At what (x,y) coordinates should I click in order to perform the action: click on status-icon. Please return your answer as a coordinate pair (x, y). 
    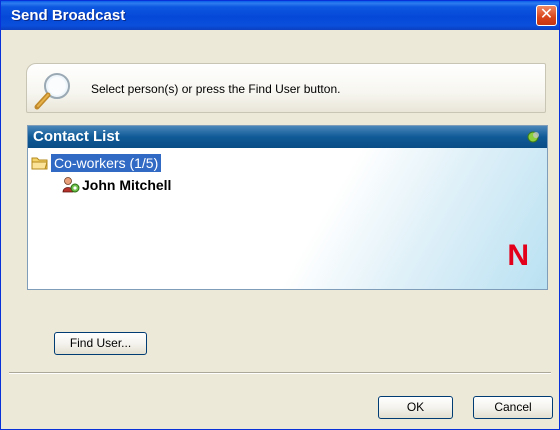
    Looking at the image, I should click on (533, 137).